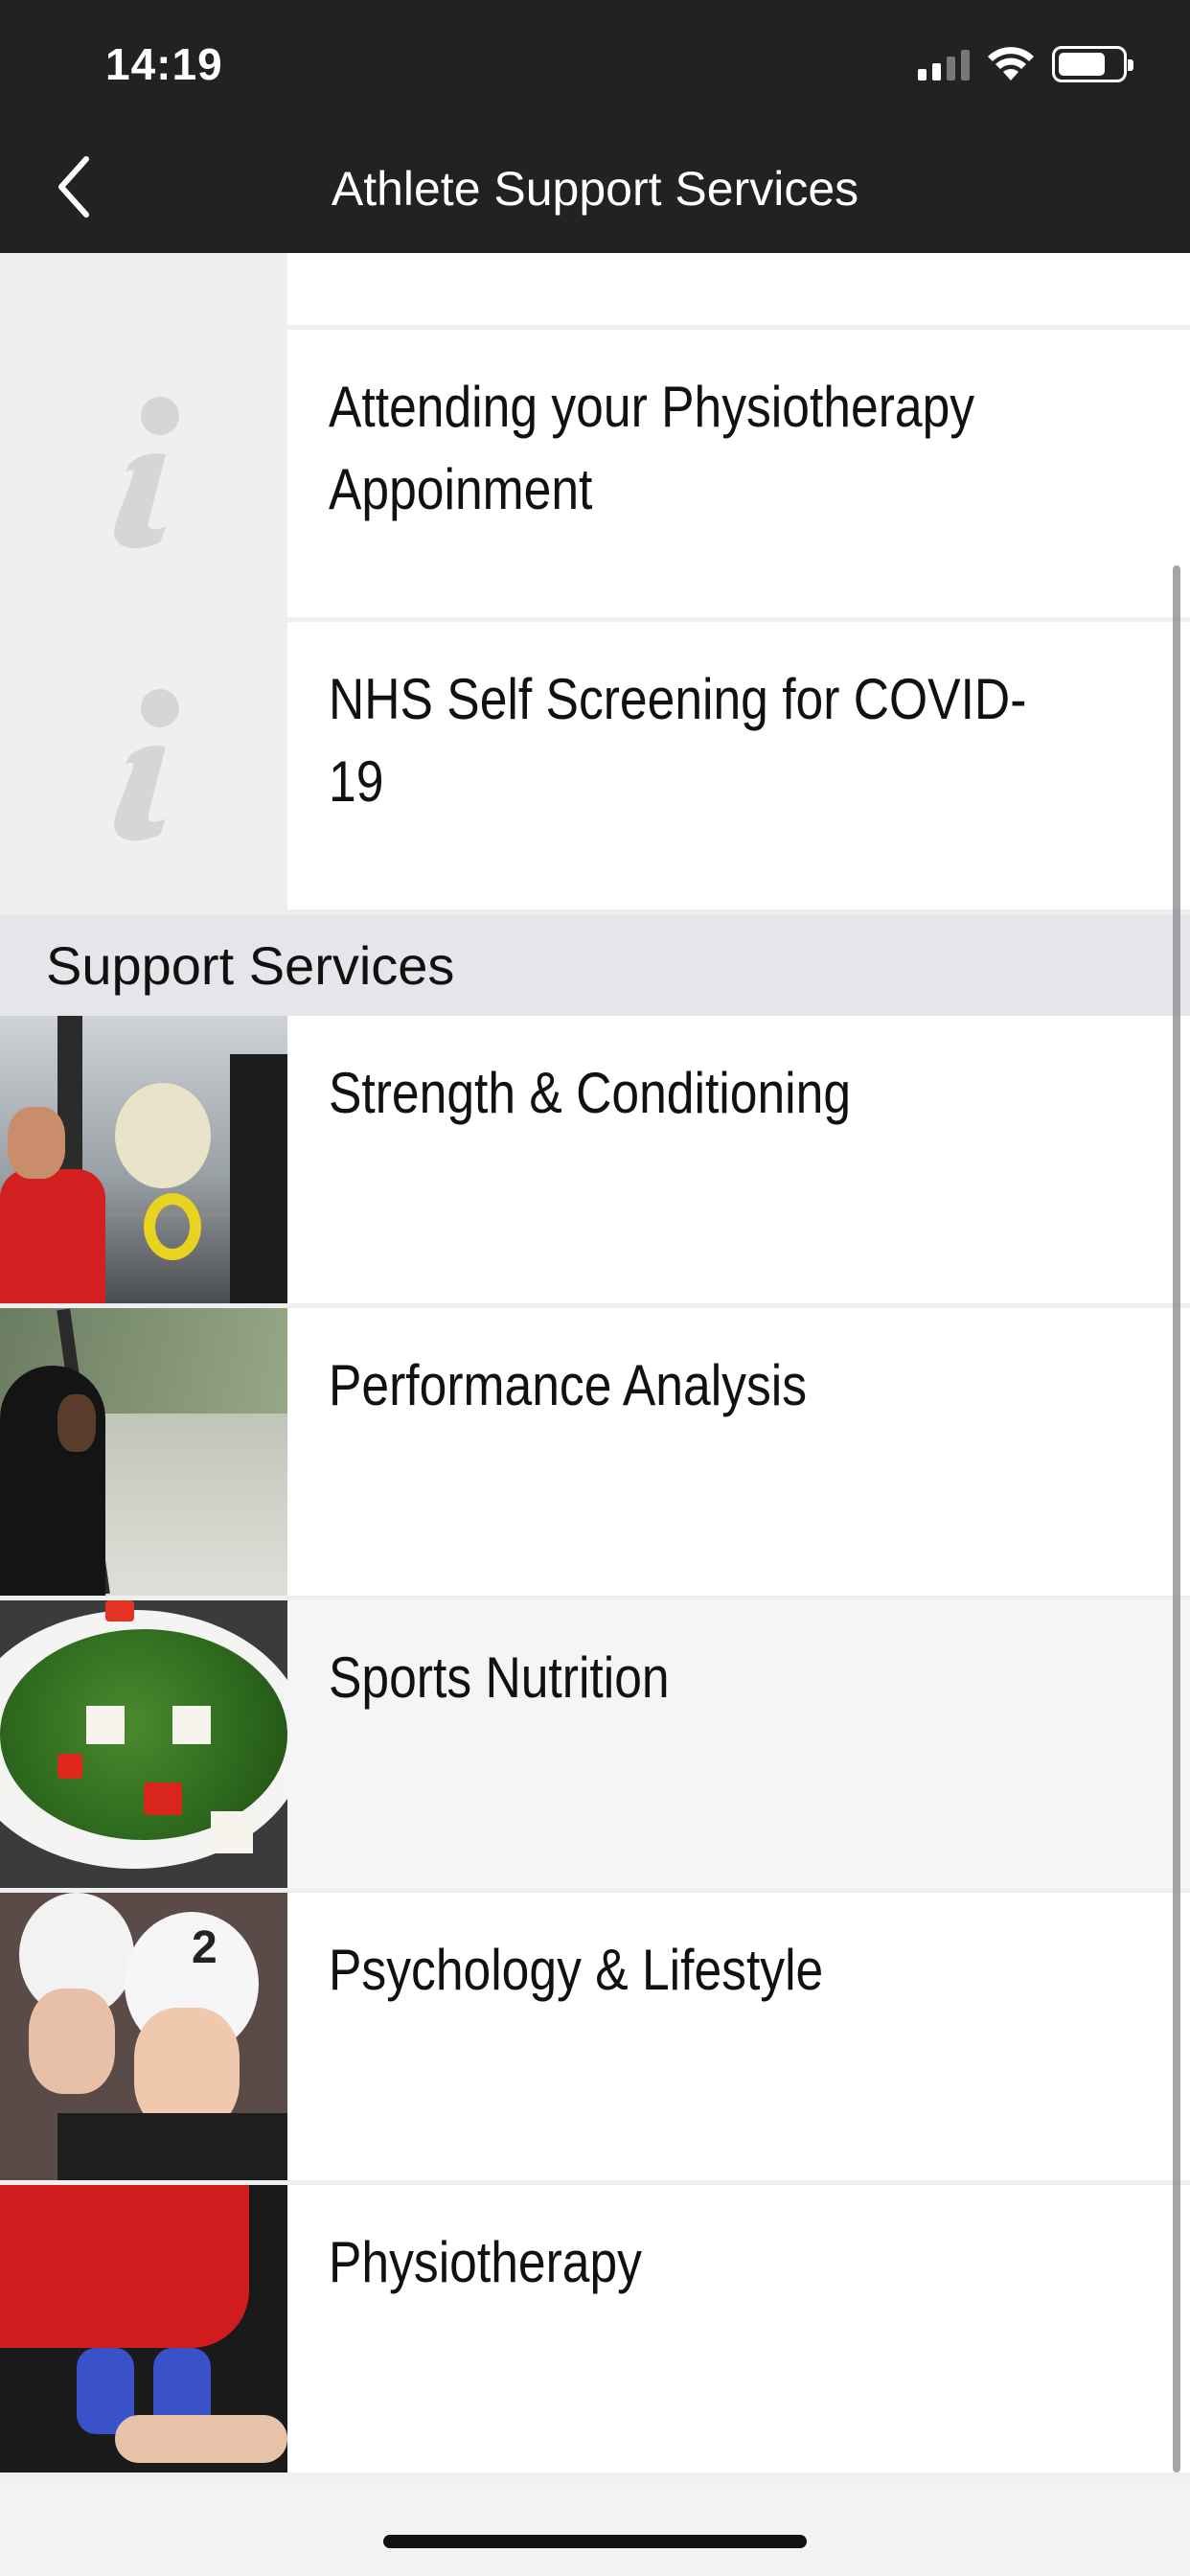  I want to click on list-item-label: Sports Nutrition, so click(500, 1677).